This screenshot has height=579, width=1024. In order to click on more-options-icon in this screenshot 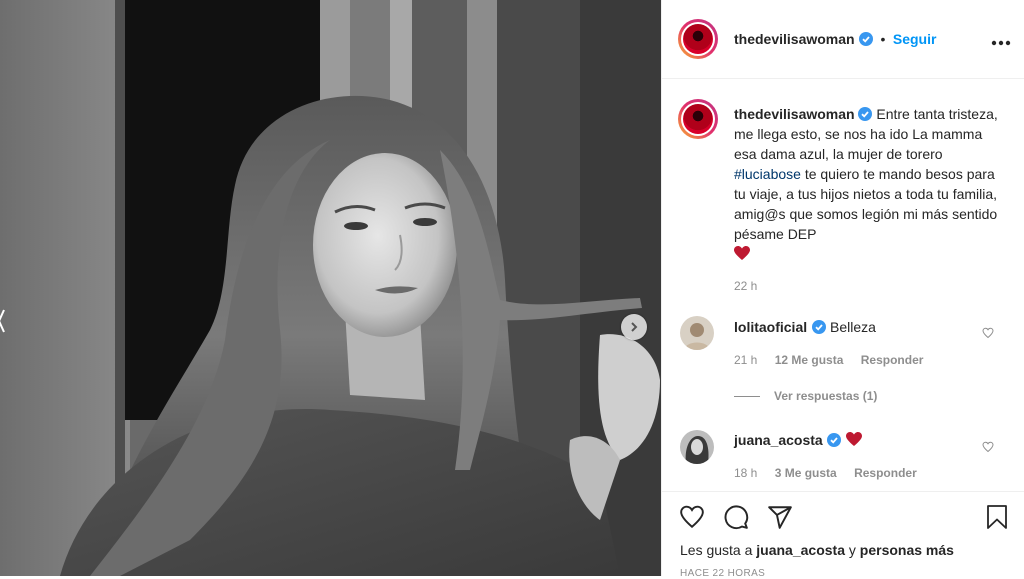, I will do `click(1001, 40)`.